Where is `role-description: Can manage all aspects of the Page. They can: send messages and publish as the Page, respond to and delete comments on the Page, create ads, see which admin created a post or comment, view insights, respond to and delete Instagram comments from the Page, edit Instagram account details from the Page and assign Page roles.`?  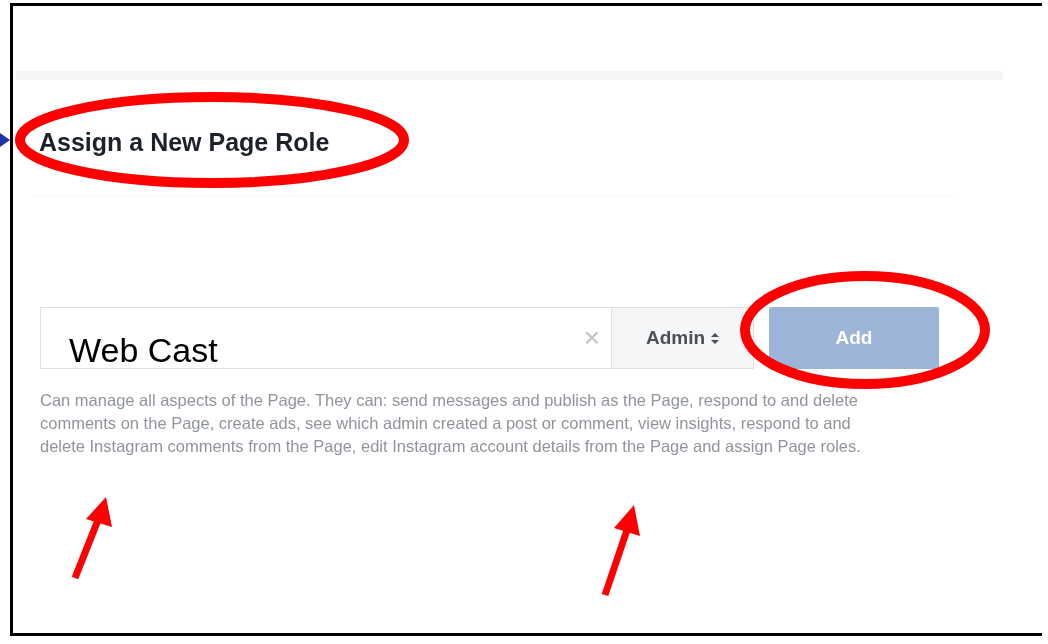 role-description: Can manage all aspects of the Page. They can: send messages and publish as the Page, respond to and delete comments on the Page, create ads, see which admin created a post or comment, view insights, respond to and delete Instagram comments from the Page, edit Instagram account details from the Page and assign Page roles. is located at coordinates (451, 423).